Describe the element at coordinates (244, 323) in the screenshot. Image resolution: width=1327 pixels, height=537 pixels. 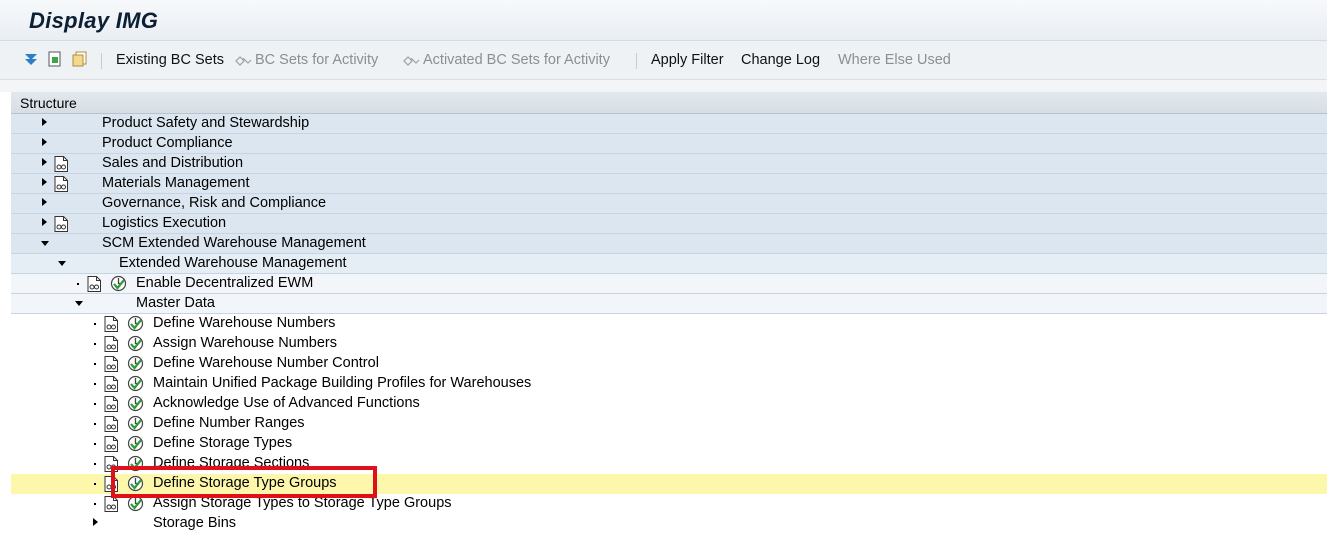
I see `tree-node-label: Define Warehouse Numbers` at that location.